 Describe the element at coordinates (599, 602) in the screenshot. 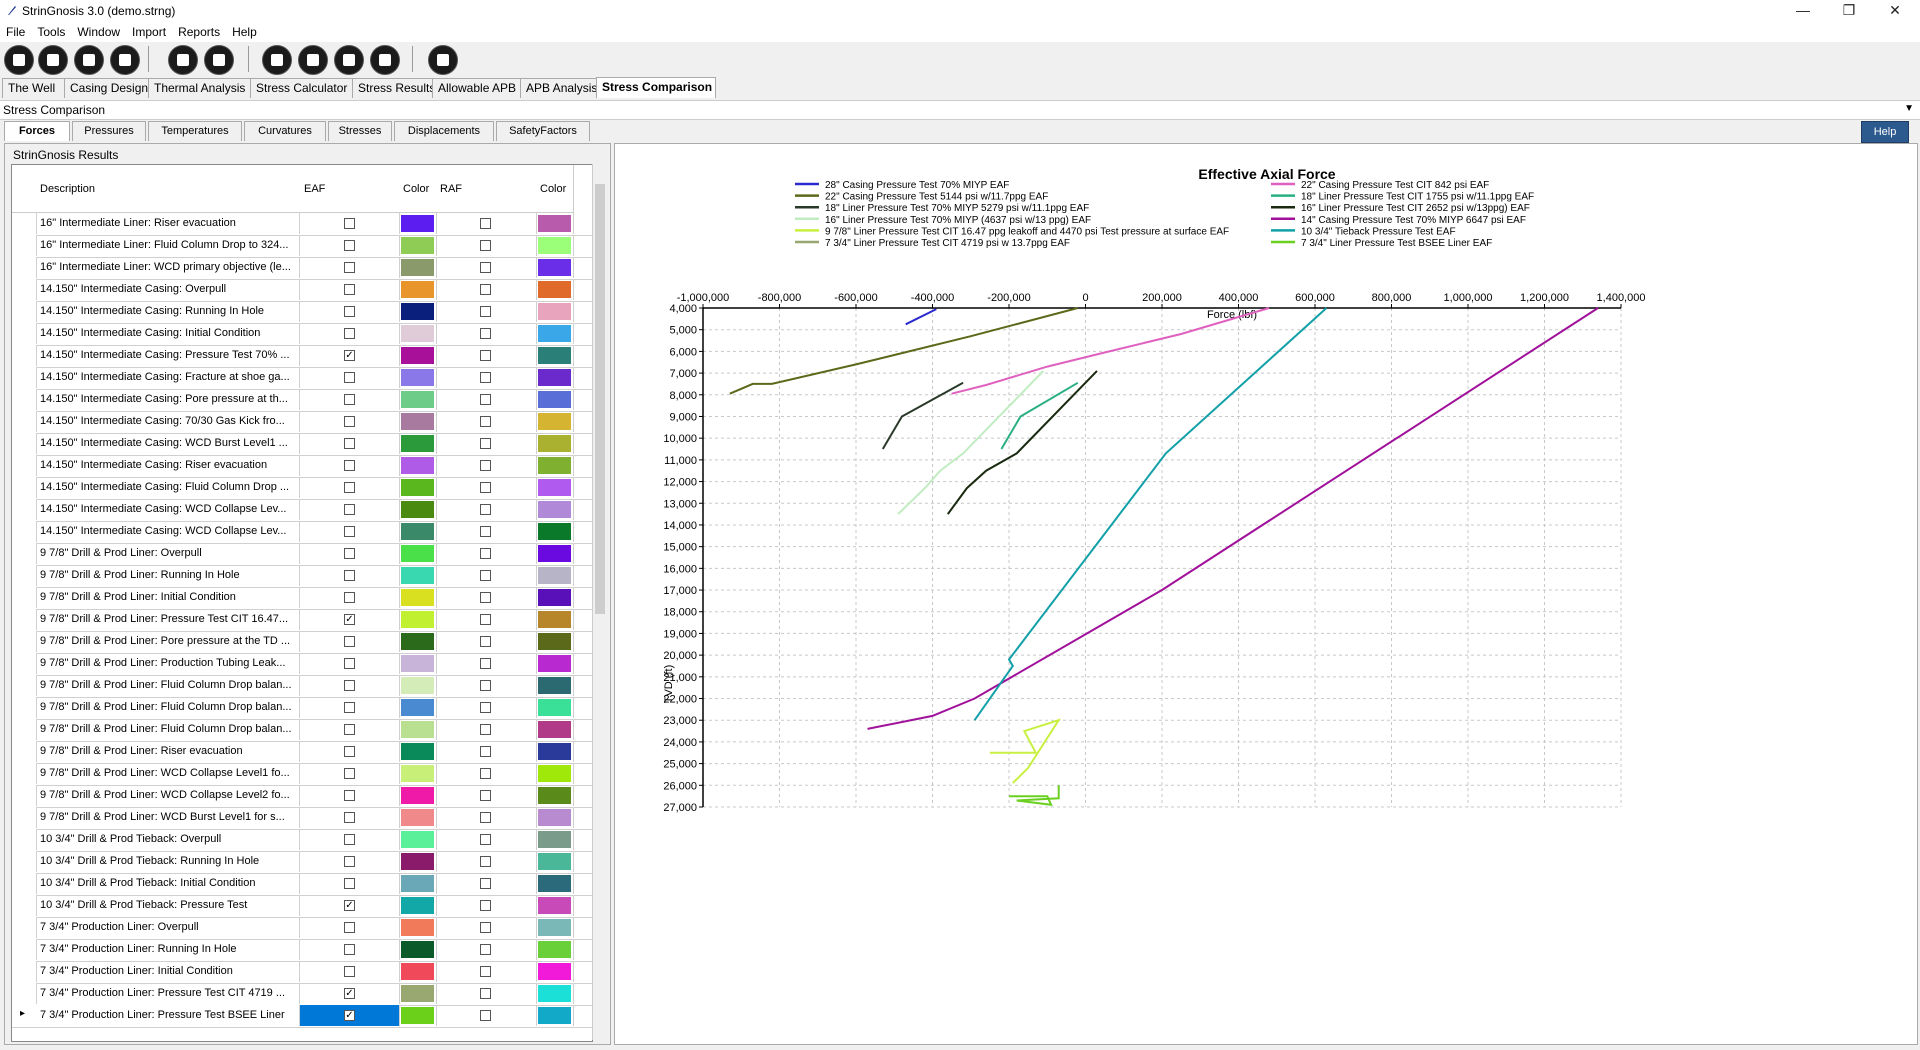

I see `grid-scrollbar` at that location.